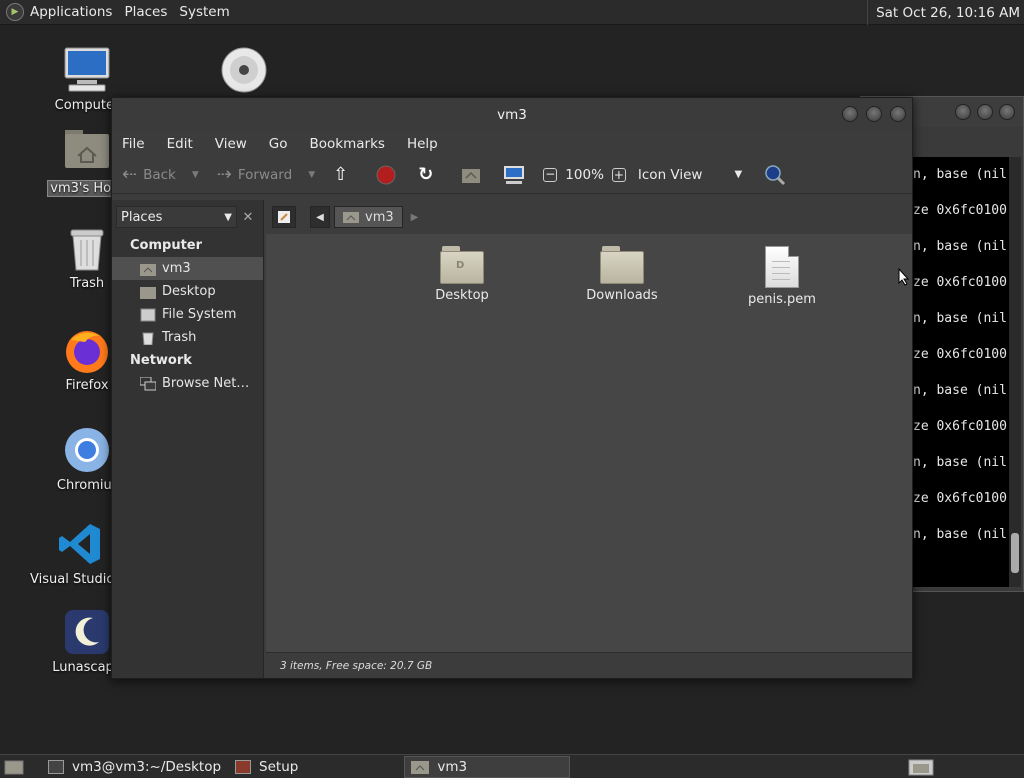 This screenshot has height=778, width=1024. Describe the element at coordinates (199, 314) in the screenshot. I see `sidebar-item-label: File System` at that location.